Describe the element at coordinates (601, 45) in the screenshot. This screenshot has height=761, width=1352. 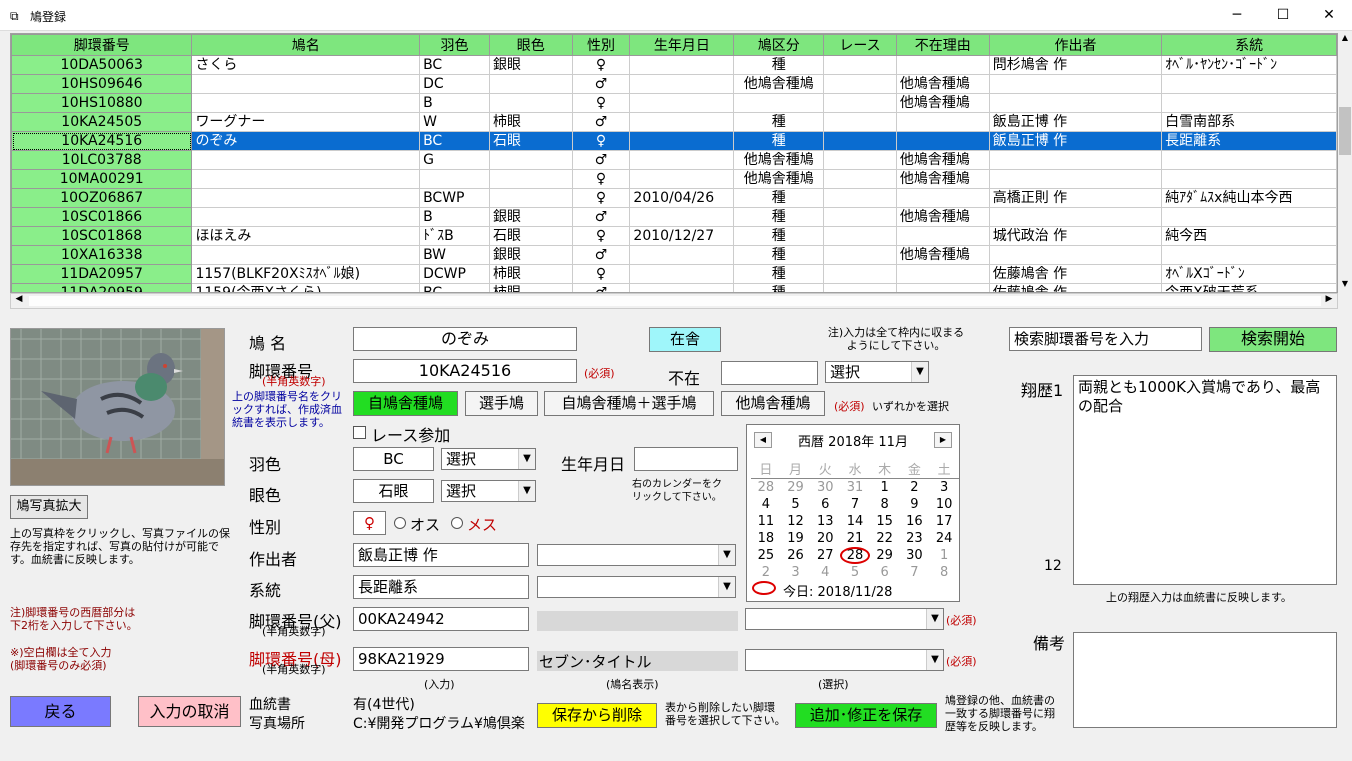
I see `column-header: 性別` at that location.